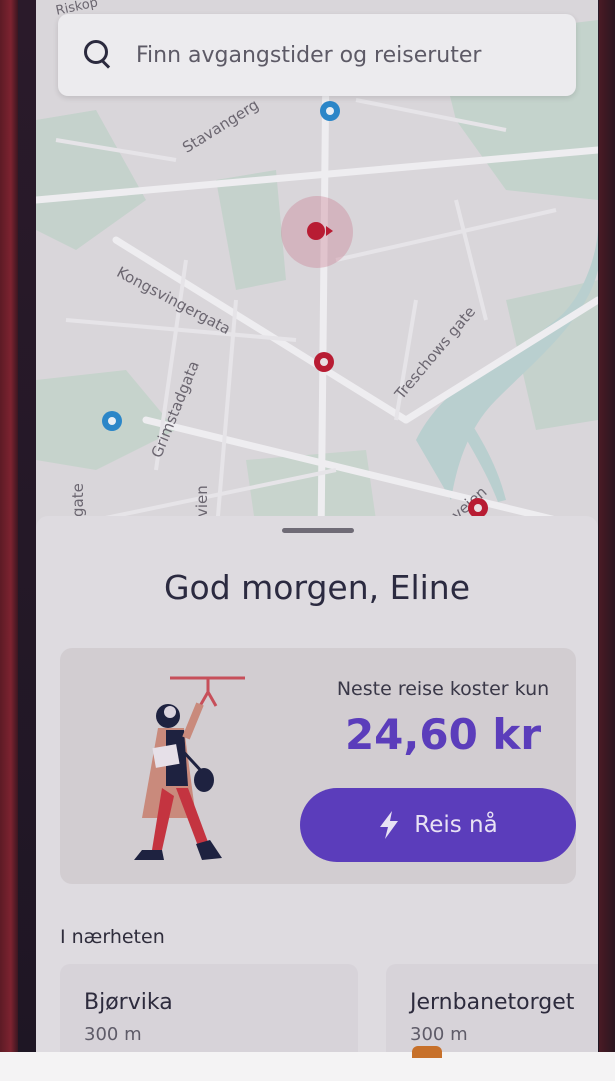 The width and height of the screenshot is (615, 1081). I want to click on stop-card-jernbanetorget: Jernbanetorget 300 m, so click(492, 1008).